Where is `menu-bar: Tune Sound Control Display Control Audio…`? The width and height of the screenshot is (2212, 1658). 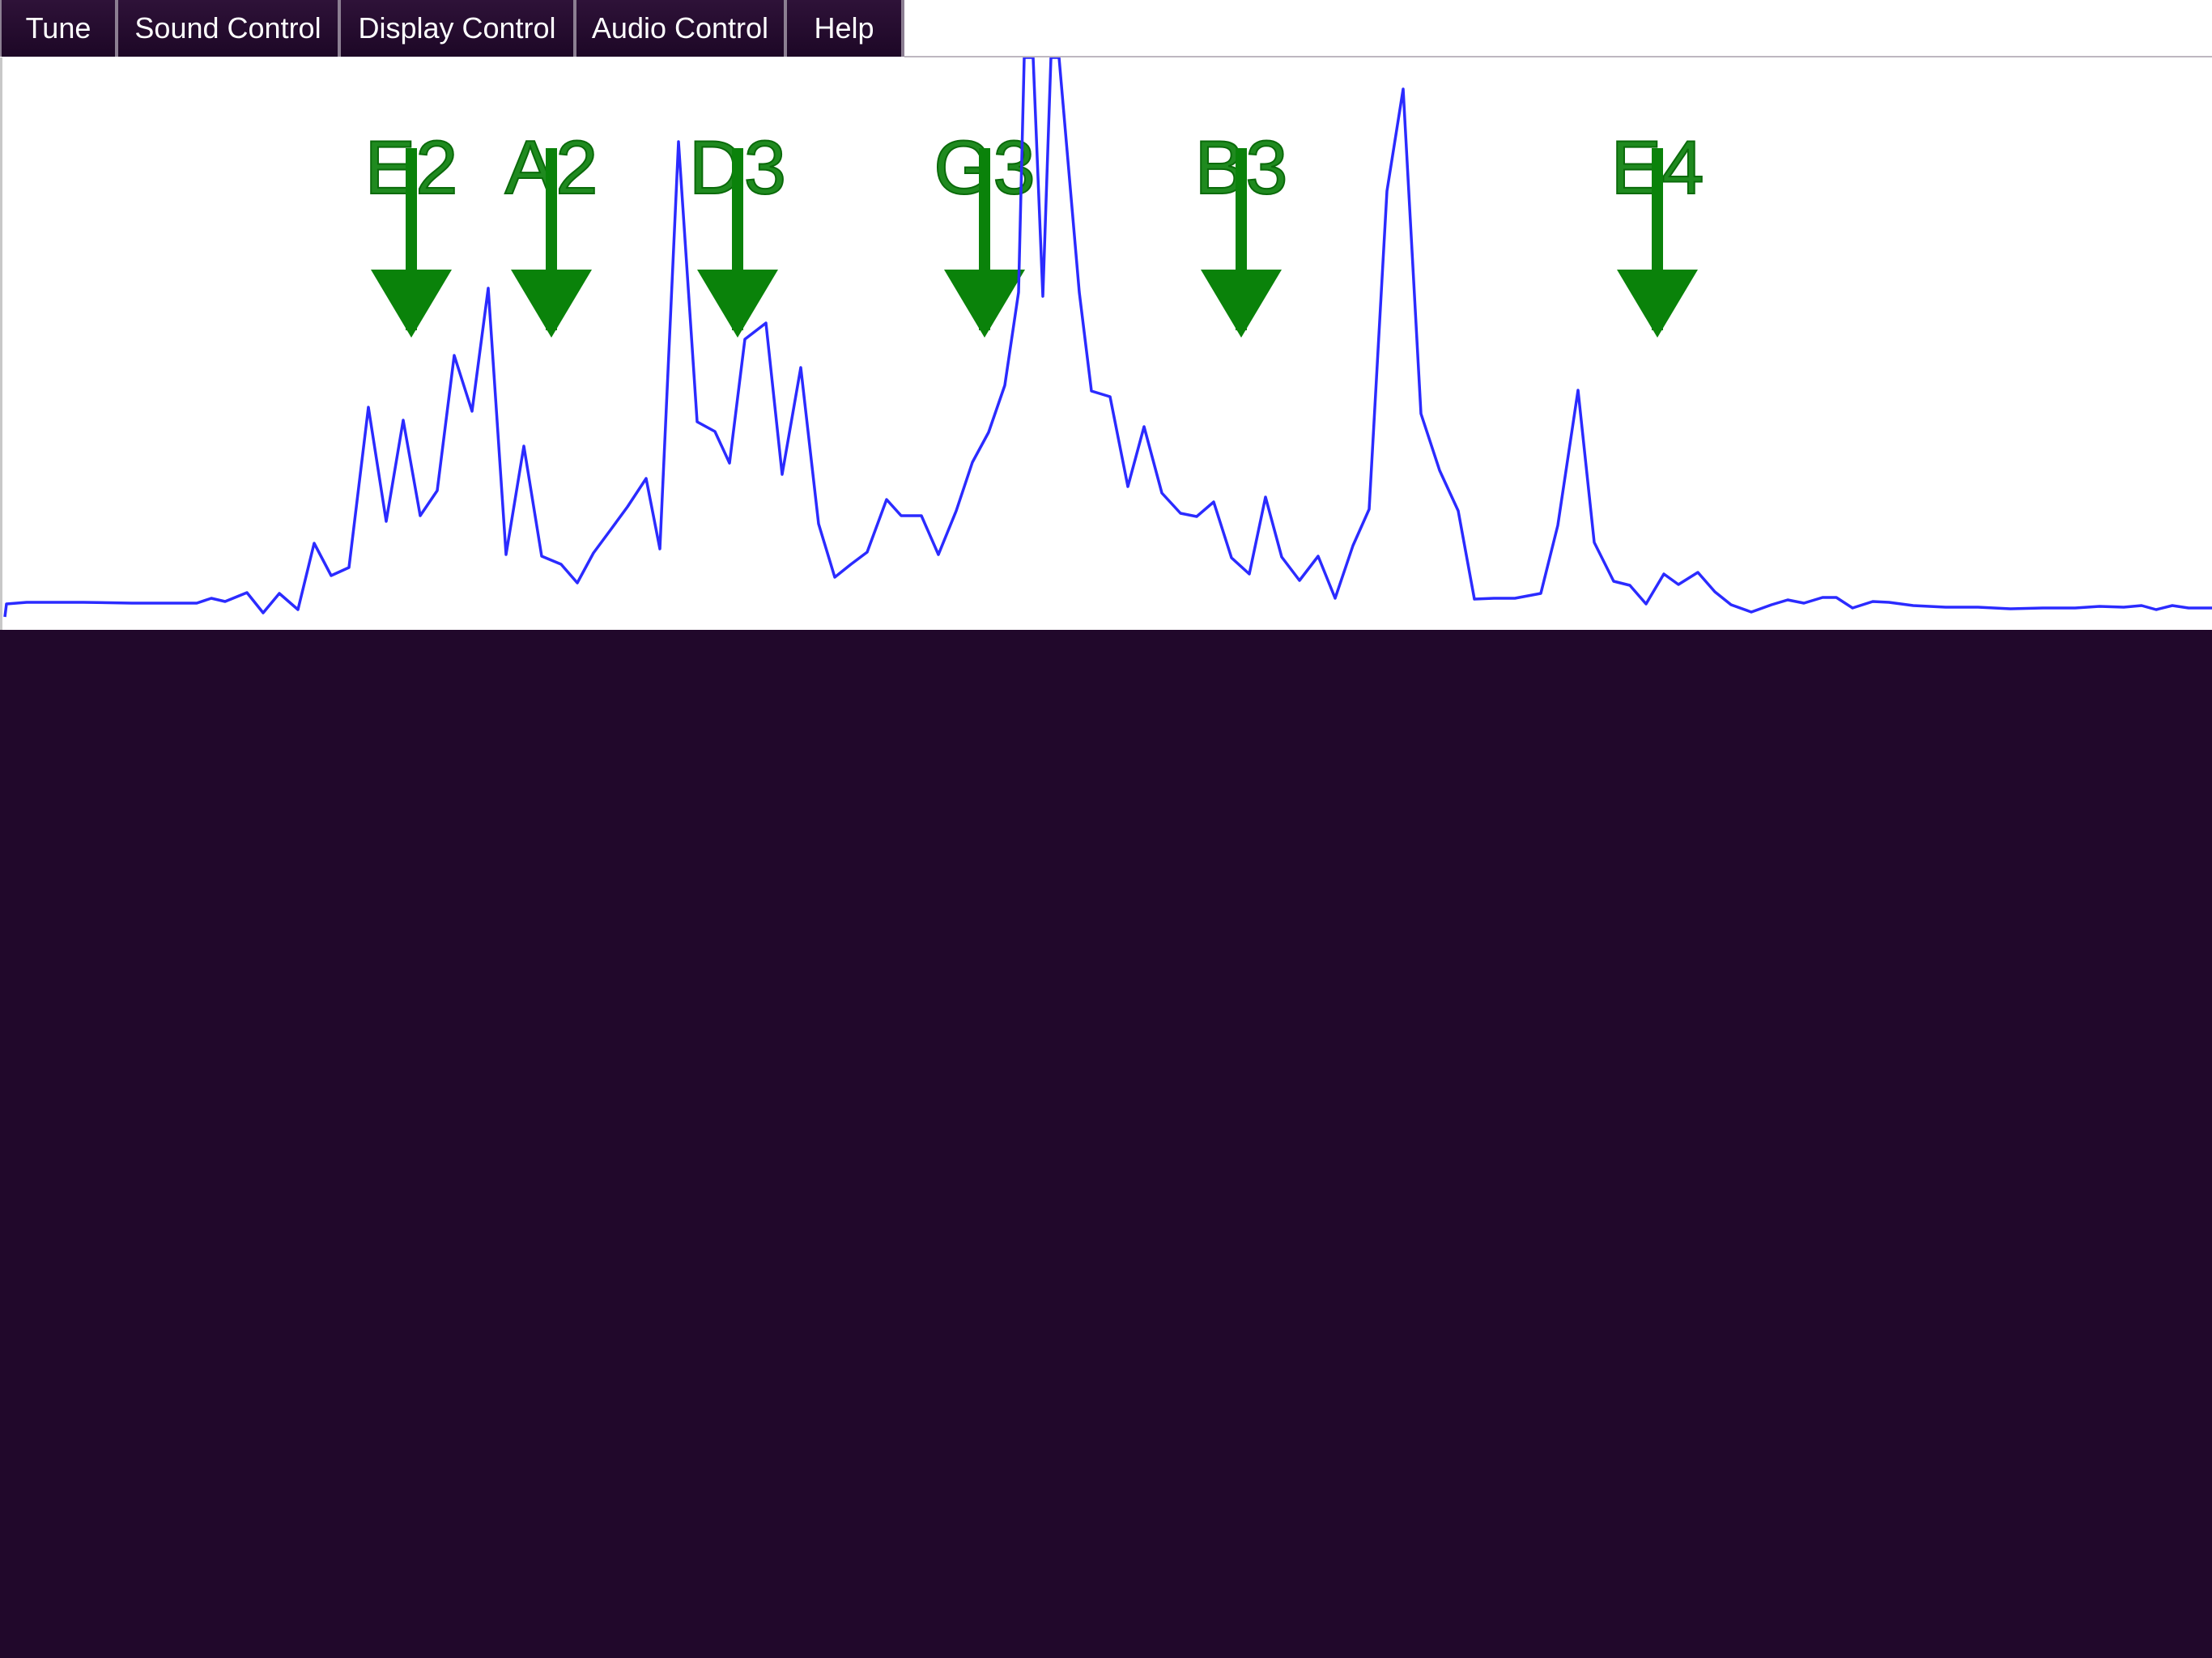
menu-bar: Tune Sound Control Display Control Audio… is located at coordinates (1106, 28).